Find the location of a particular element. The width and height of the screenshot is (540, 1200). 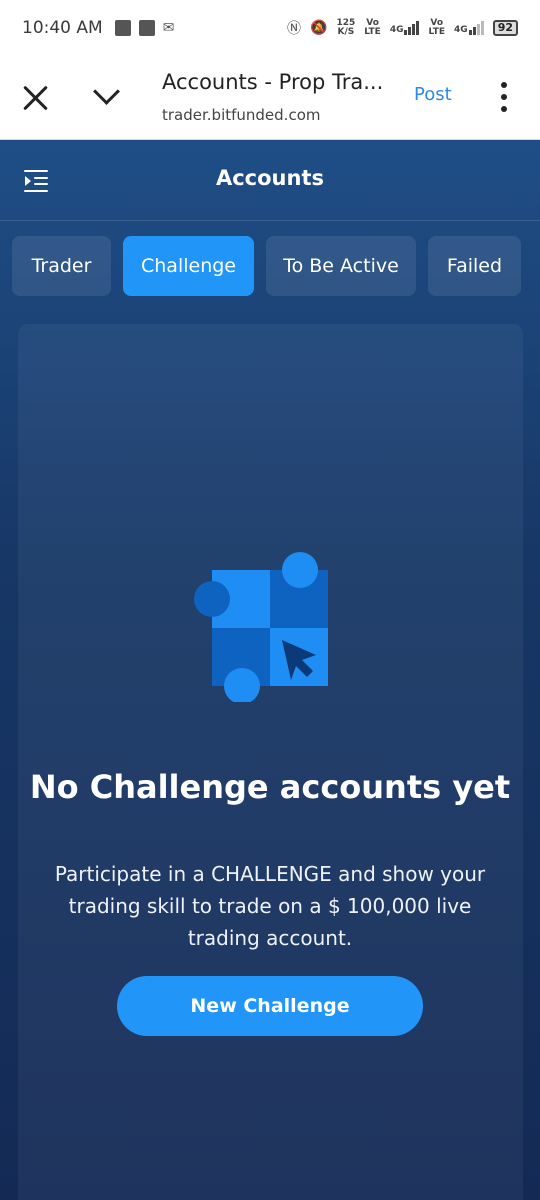

tab-trader: Trader is located at coordinates (61, 266).